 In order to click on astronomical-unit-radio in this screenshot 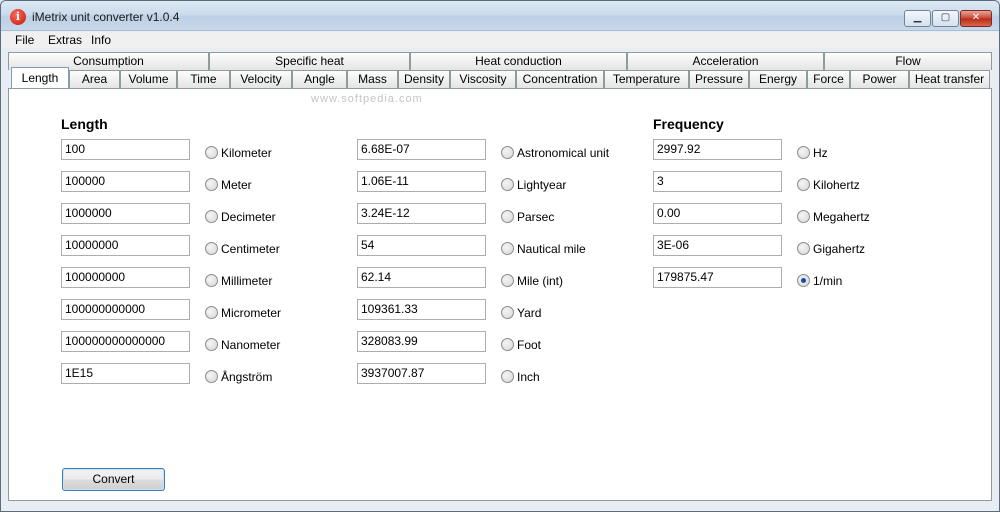, I will do `click(507, 152)`.